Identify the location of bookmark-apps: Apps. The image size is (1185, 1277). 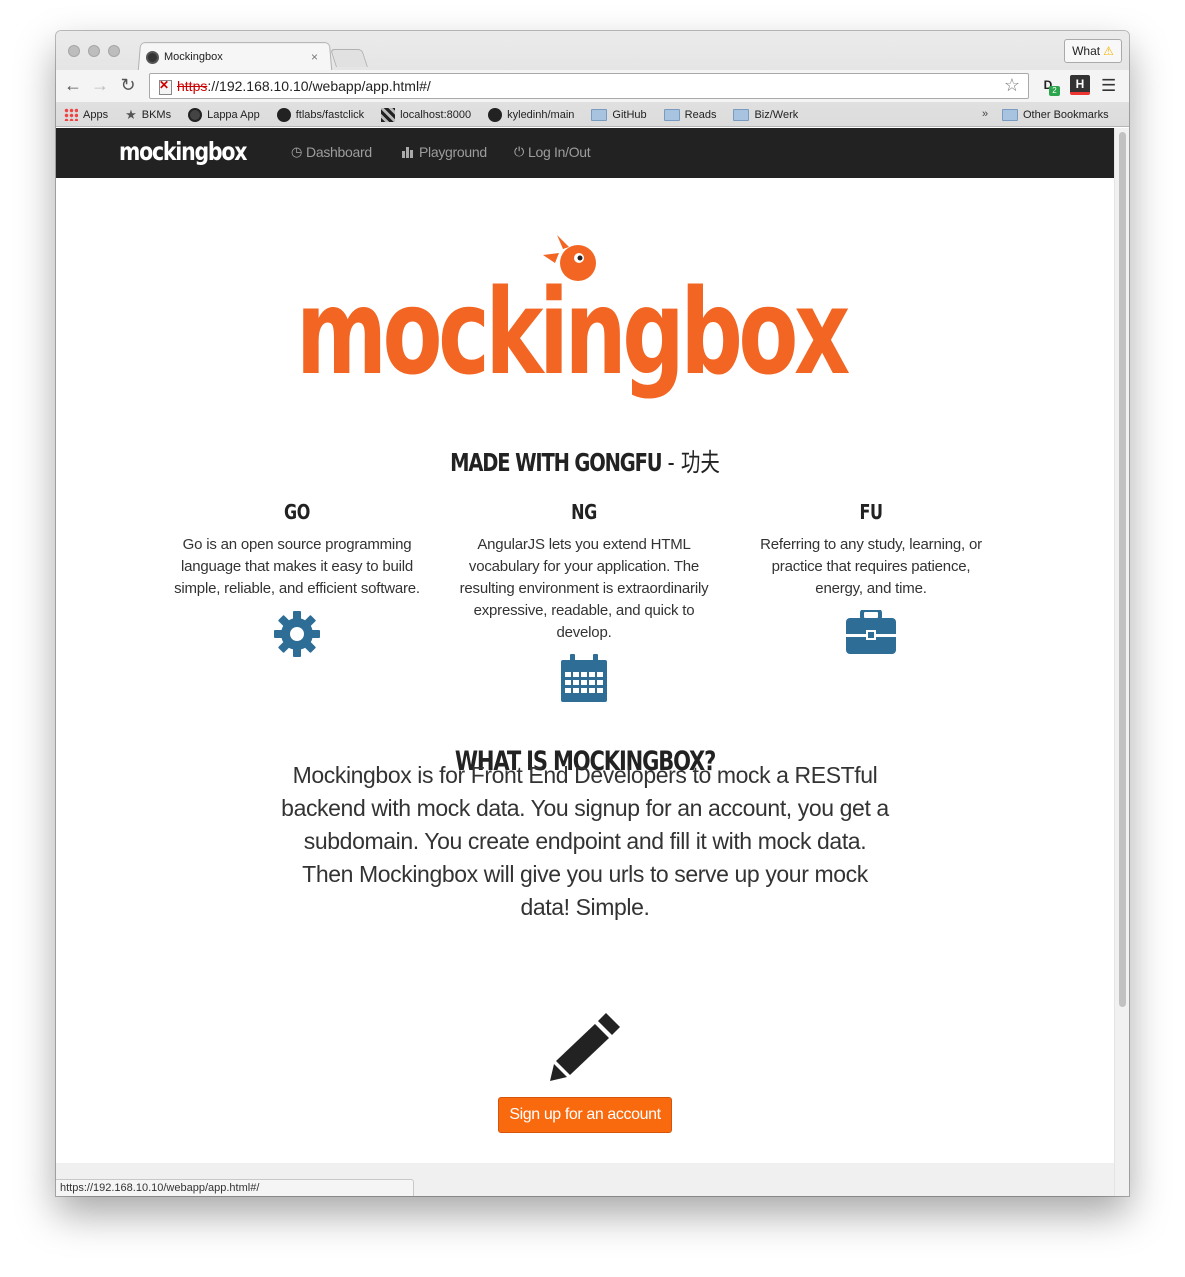
(86, 114).